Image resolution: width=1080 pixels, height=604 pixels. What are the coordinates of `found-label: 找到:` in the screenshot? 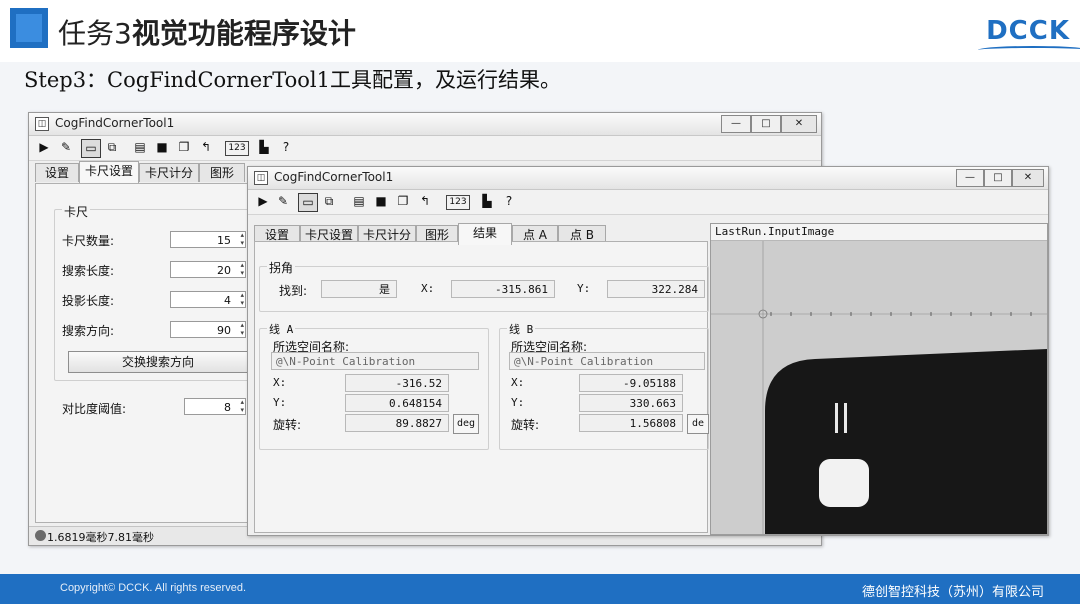 It's located at (293, 291).